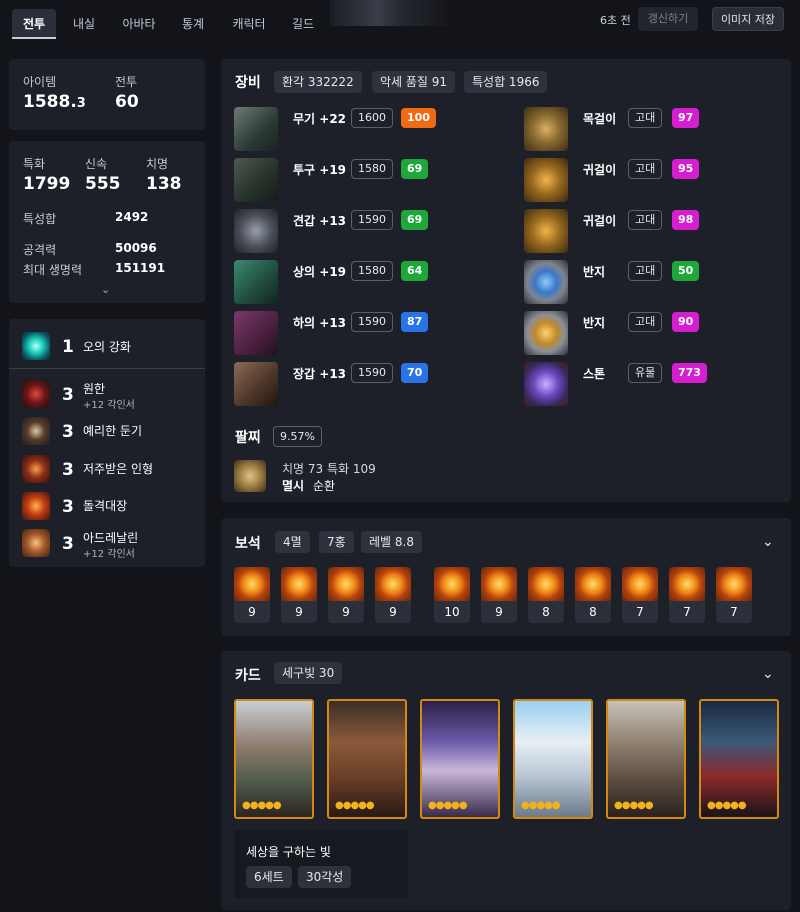 Image resolution: width=800 pixels, height=912 pixels. I want to click on engraving-name: 오의 강화, so click(107, 347).